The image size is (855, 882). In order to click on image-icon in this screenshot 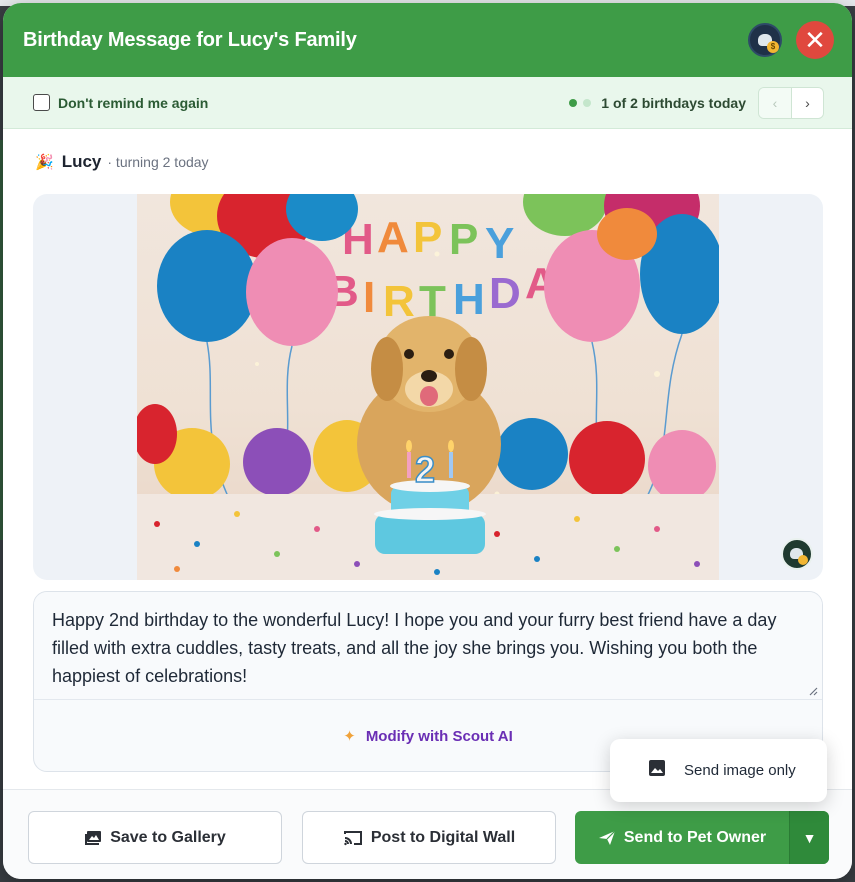, I will do `click(657, 770)`.